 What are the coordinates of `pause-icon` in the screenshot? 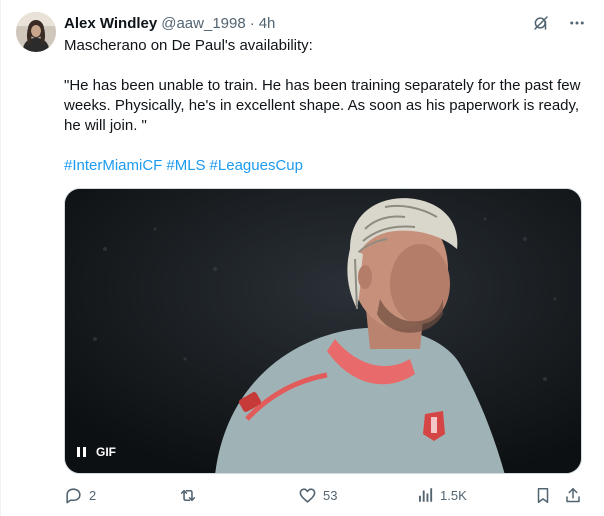 It's located at (81, 452).